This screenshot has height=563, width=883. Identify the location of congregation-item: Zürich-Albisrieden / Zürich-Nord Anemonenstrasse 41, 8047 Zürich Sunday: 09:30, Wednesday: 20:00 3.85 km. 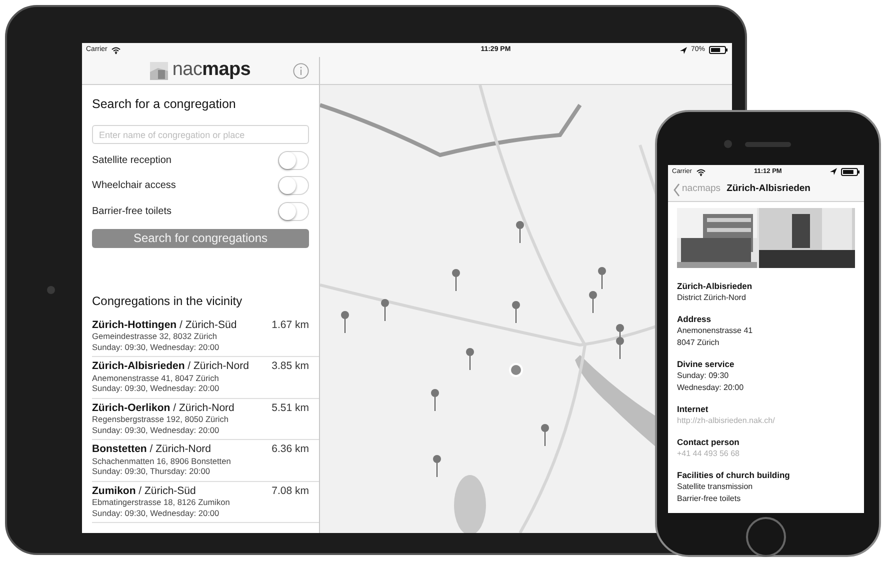
(205, 378).